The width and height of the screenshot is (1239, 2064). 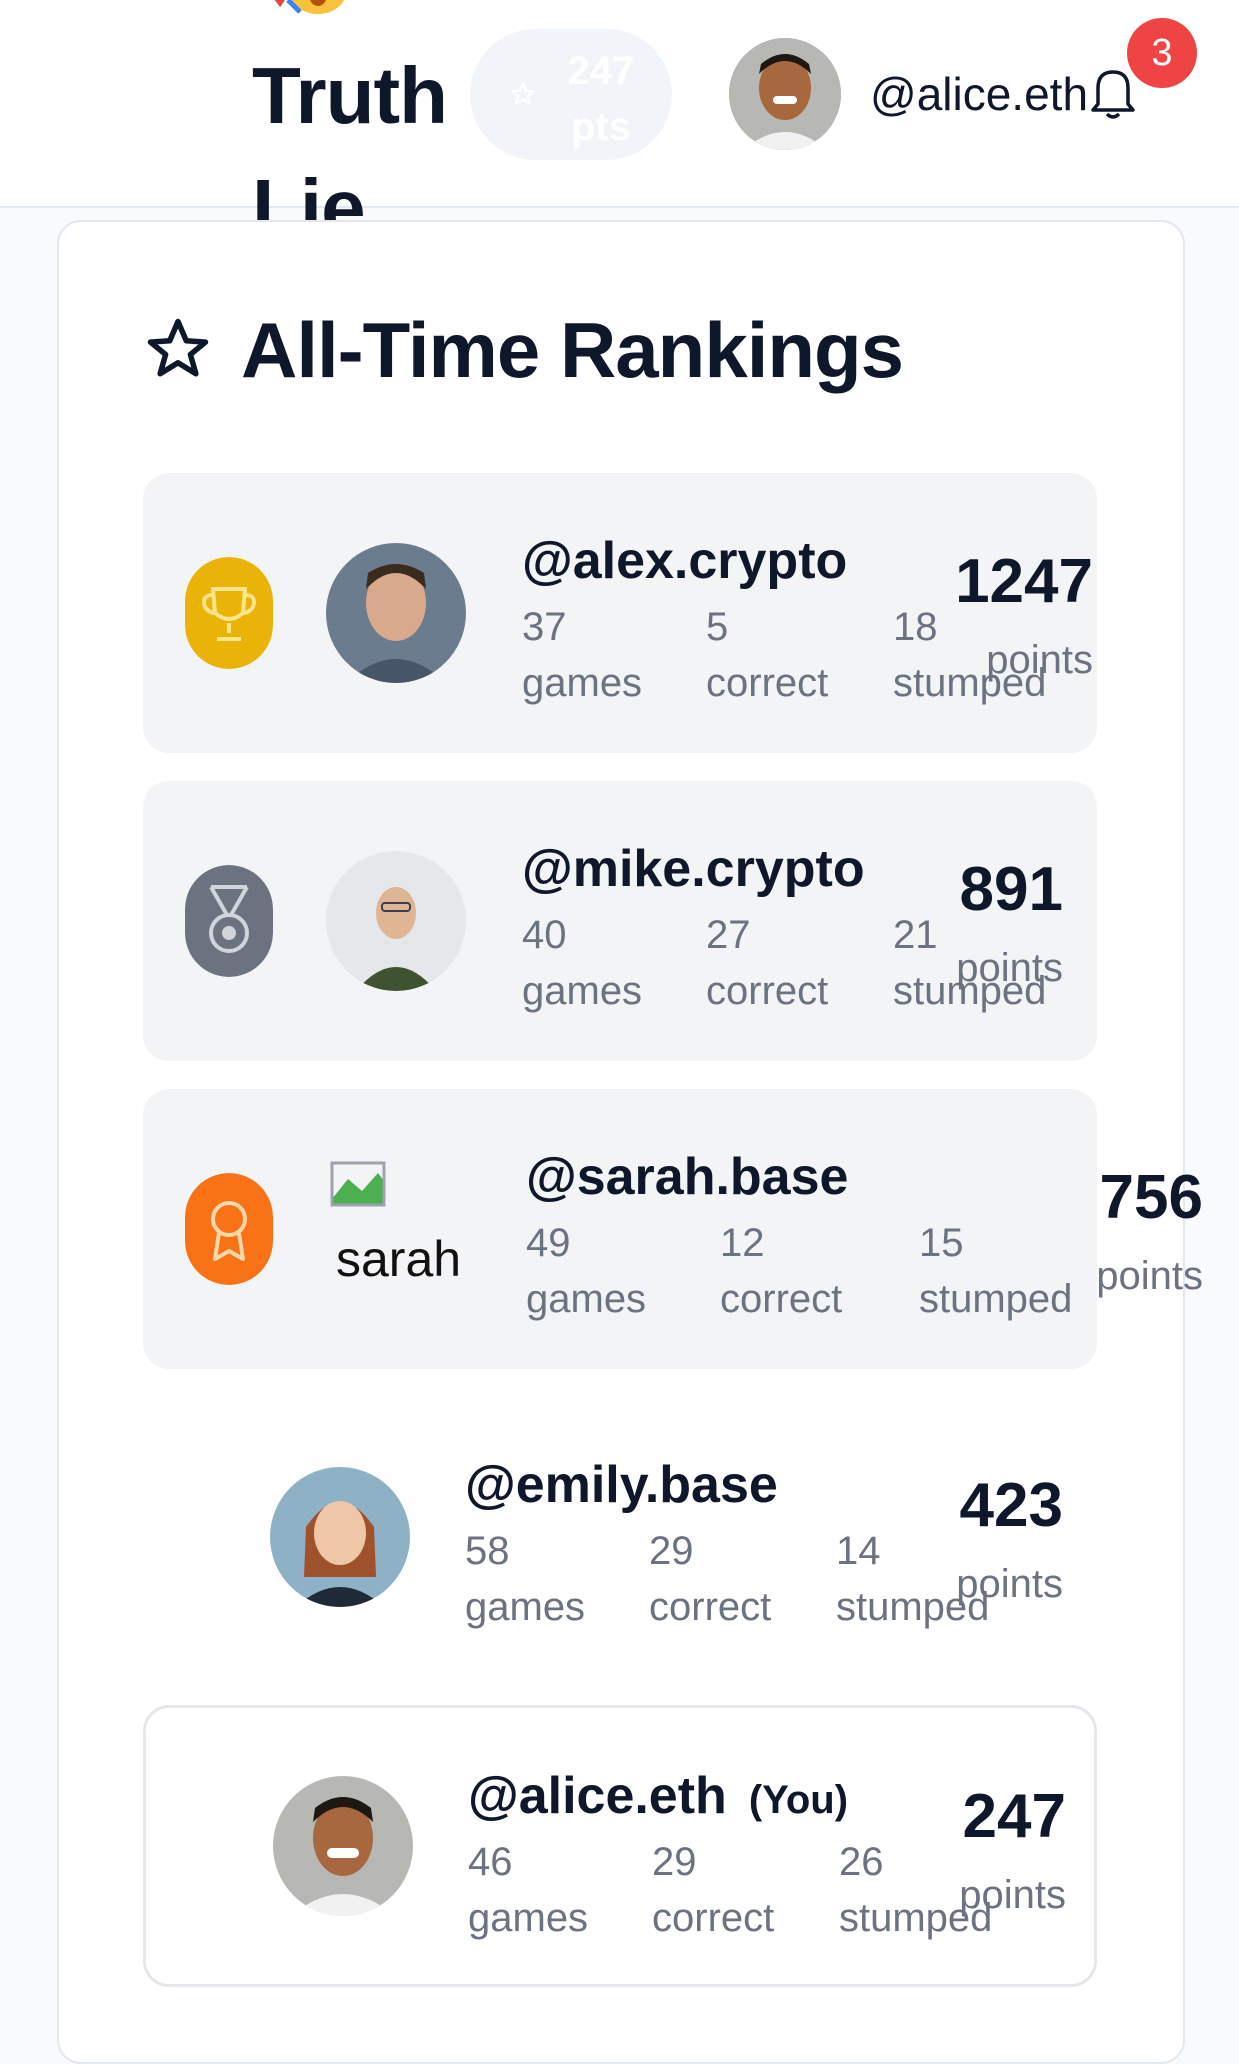 I want to click on silver-medal-icon, so click(x=229, y=921).